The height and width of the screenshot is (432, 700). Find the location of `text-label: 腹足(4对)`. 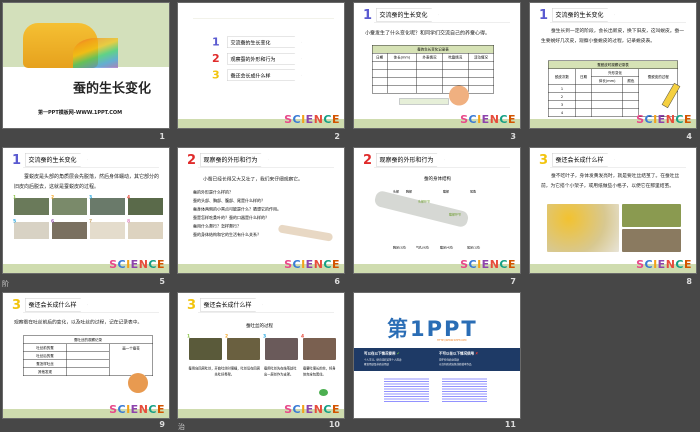

text-label: 腹足(4对) is located at coordinates (447, 248).